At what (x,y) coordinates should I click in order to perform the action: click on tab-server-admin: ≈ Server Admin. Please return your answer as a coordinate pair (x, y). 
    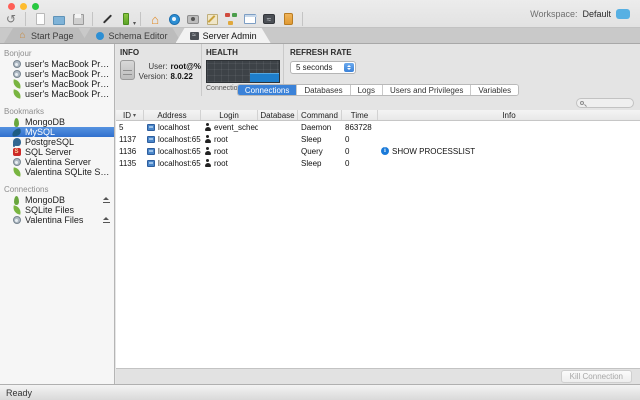
    Looking at the image, I should click on (223, 35).